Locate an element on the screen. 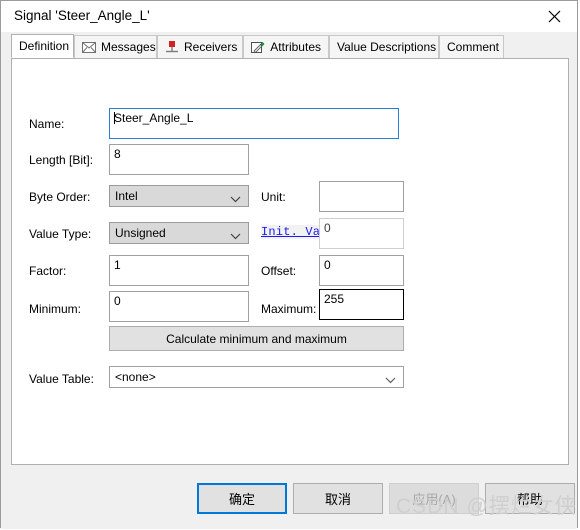  offset-label: Offset: is located at coordinates (279, 271).